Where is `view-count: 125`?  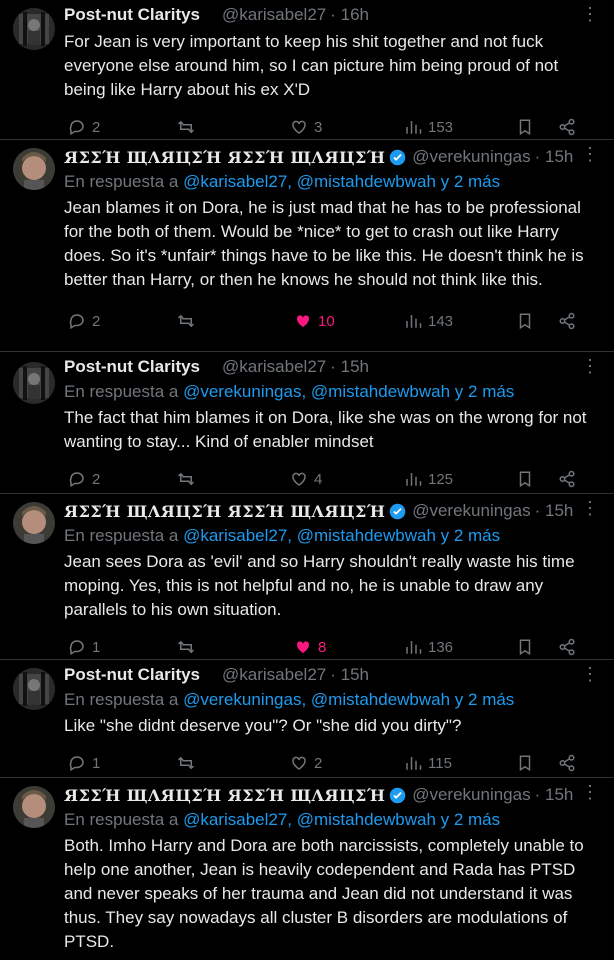 view-count: 125 is located at coordinates (441, 479).